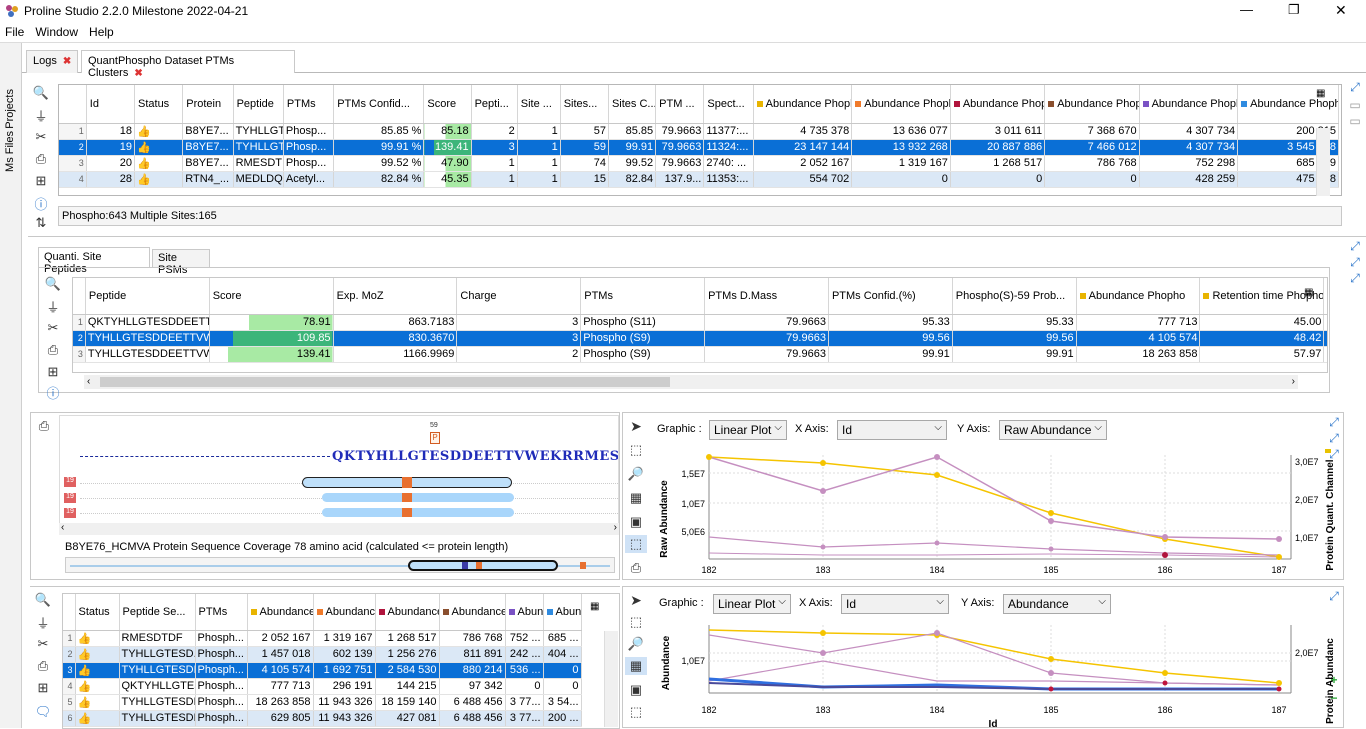  I want to click on scroll-right-icon: ›, so click(1293, 381).